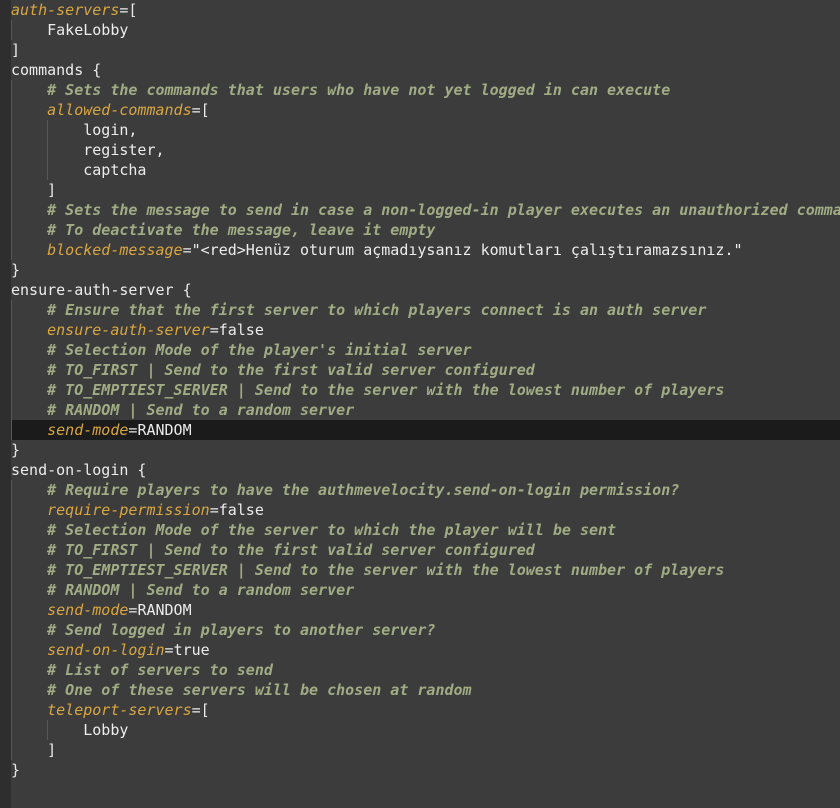 This screenshot has width=840, height=808. Describe the element at coordinates (88, 30) in the screenshot. I see `config-value: FakeLobby` at that location.